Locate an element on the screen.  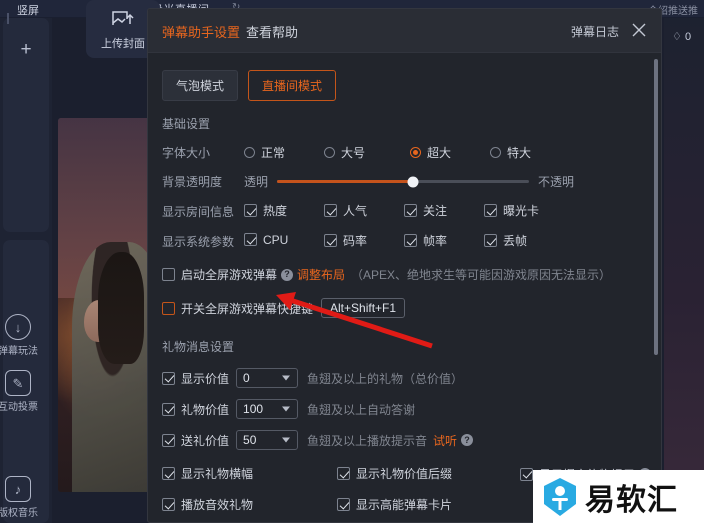
checkbox-gift-banner: 显示礼物横幅 is located at coordinates (207, 473).